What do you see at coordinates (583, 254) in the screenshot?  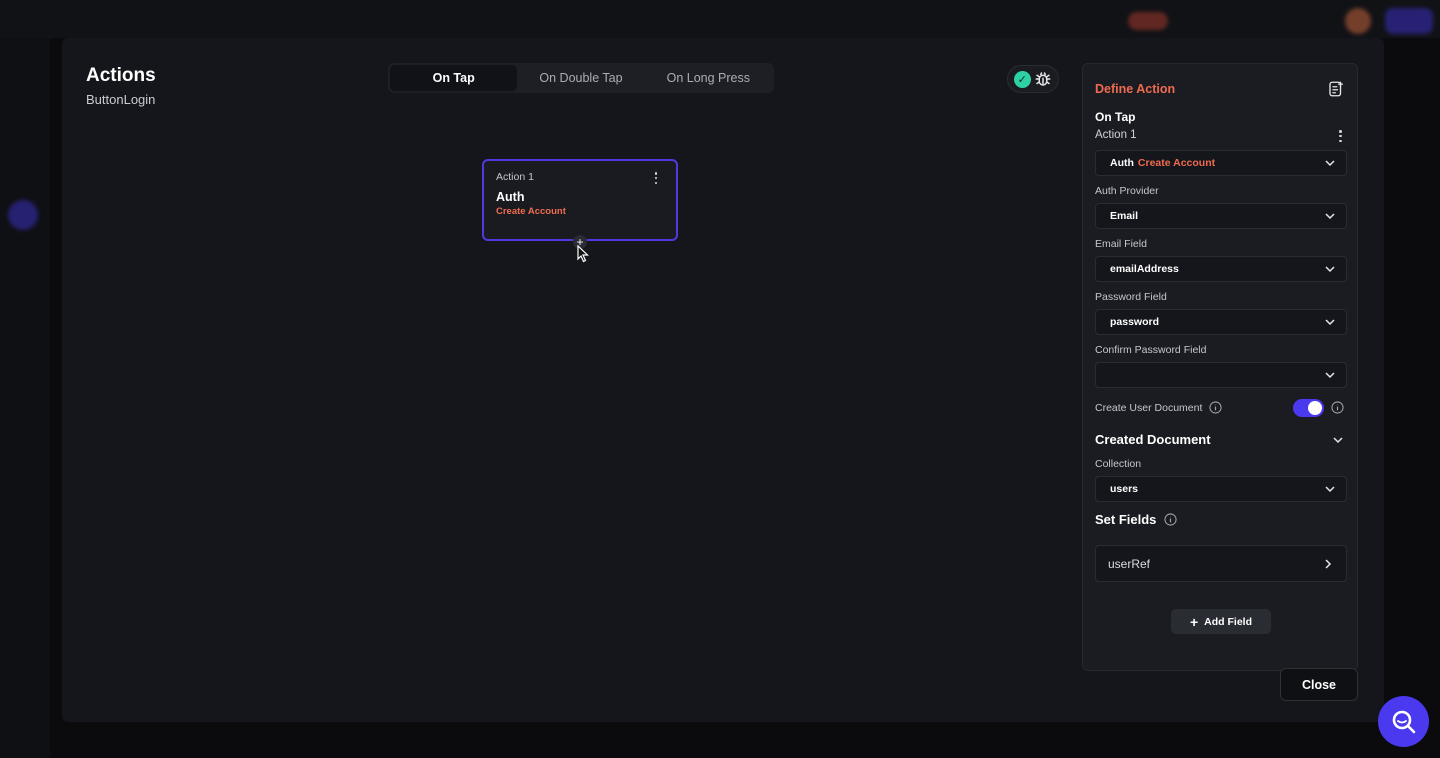 I see `mouse-cursor-icon` at bounding box center [583, 254].